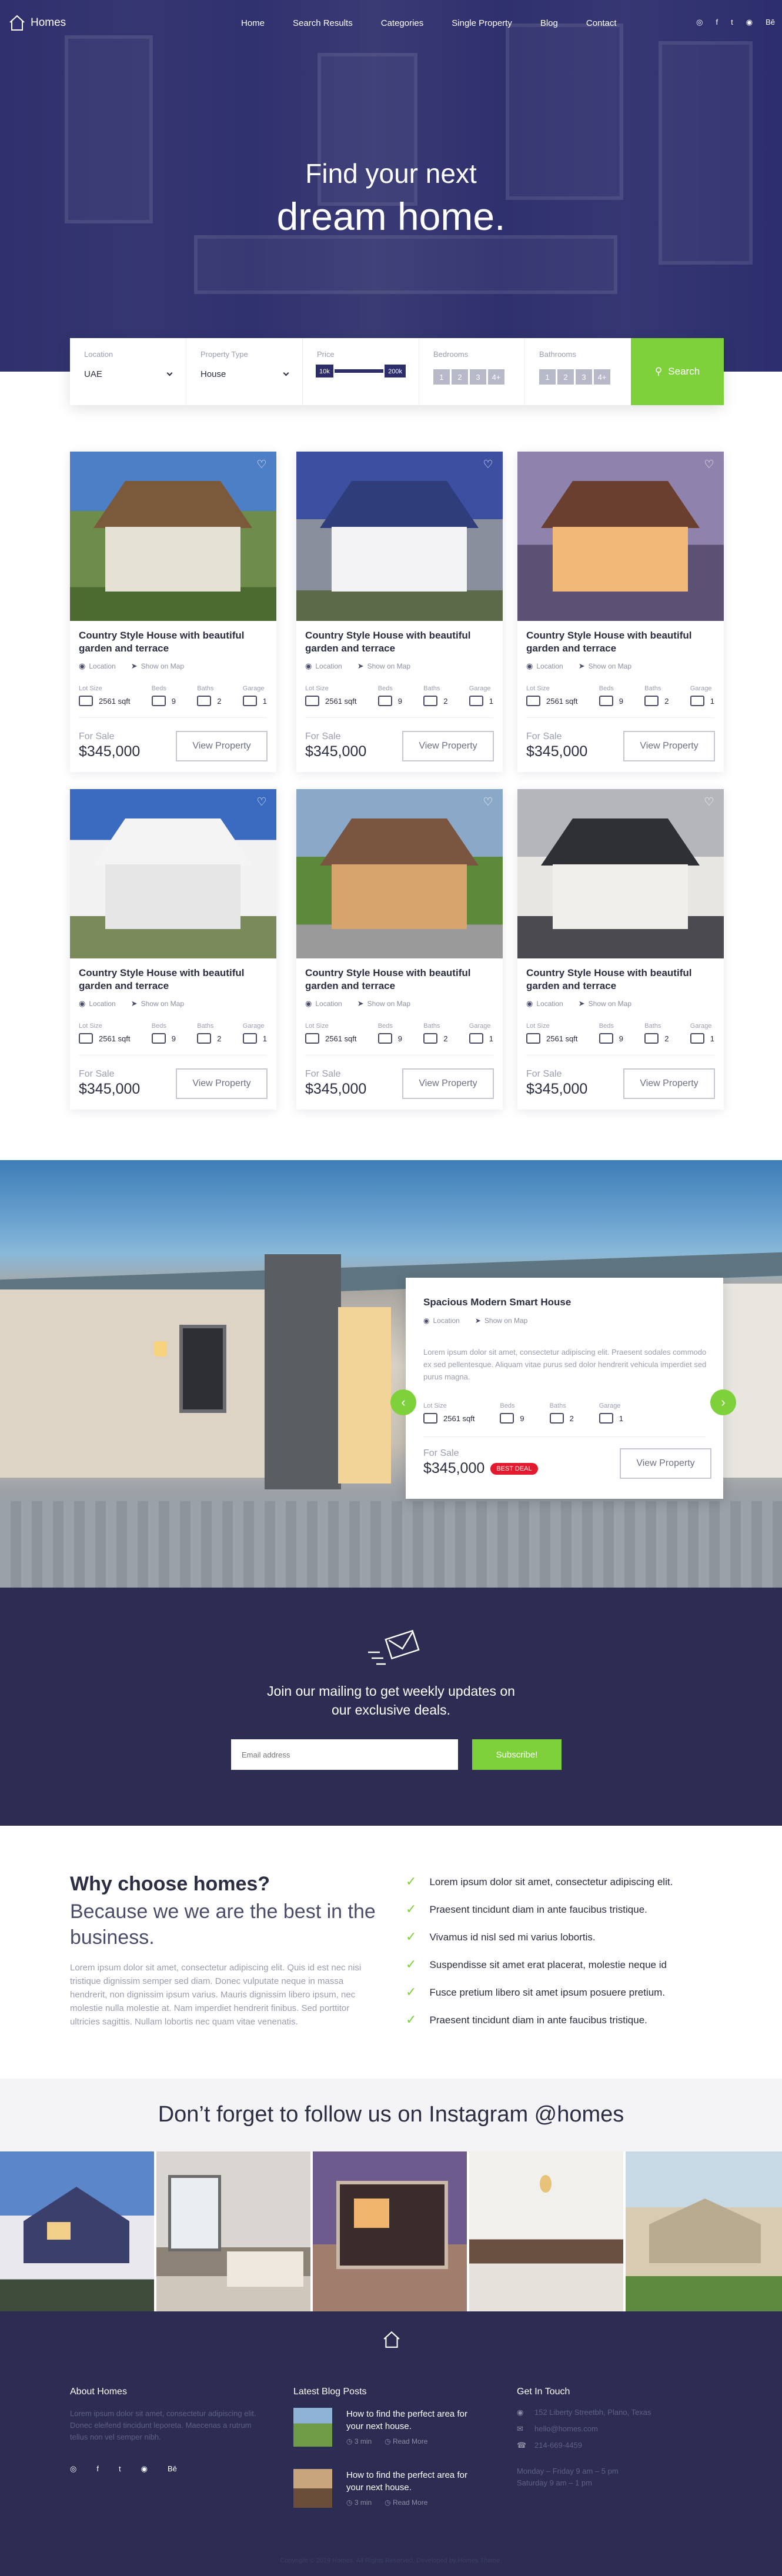 The height and width of the screenshot is (2576, 782). I want to click on bedrooms-option: 1, so click(441, 377).